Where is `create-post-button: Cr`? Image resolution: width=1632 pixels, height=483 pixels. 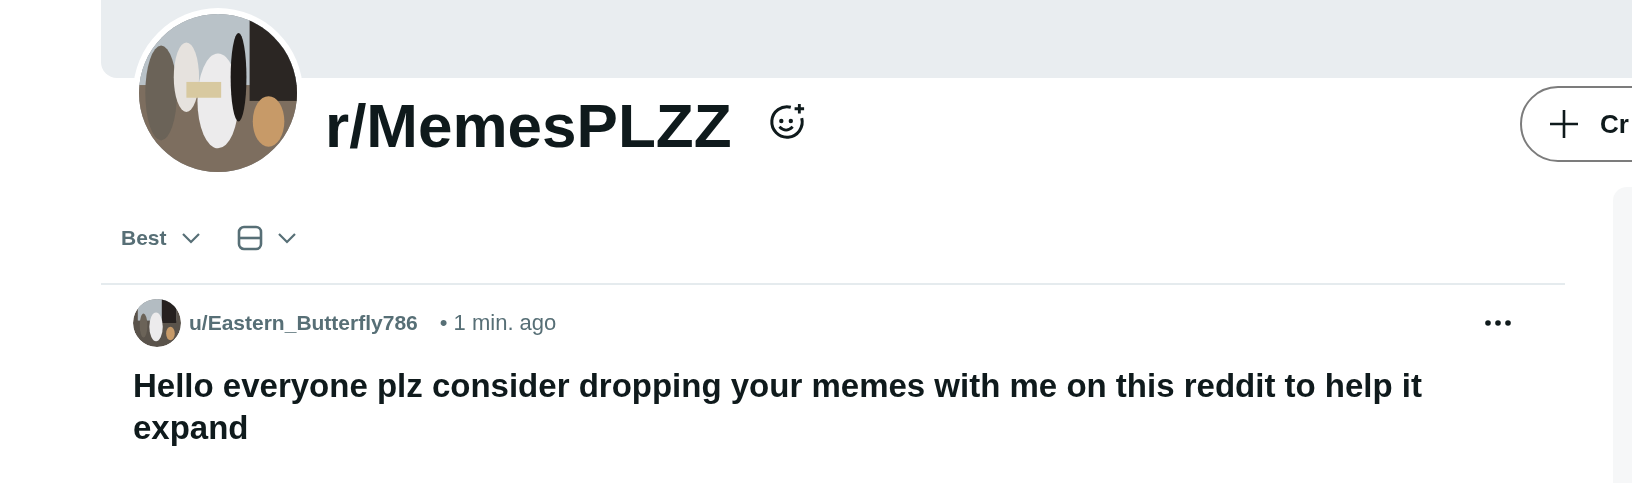
create-post-button: Cr is located at coordinates (1576, 124).